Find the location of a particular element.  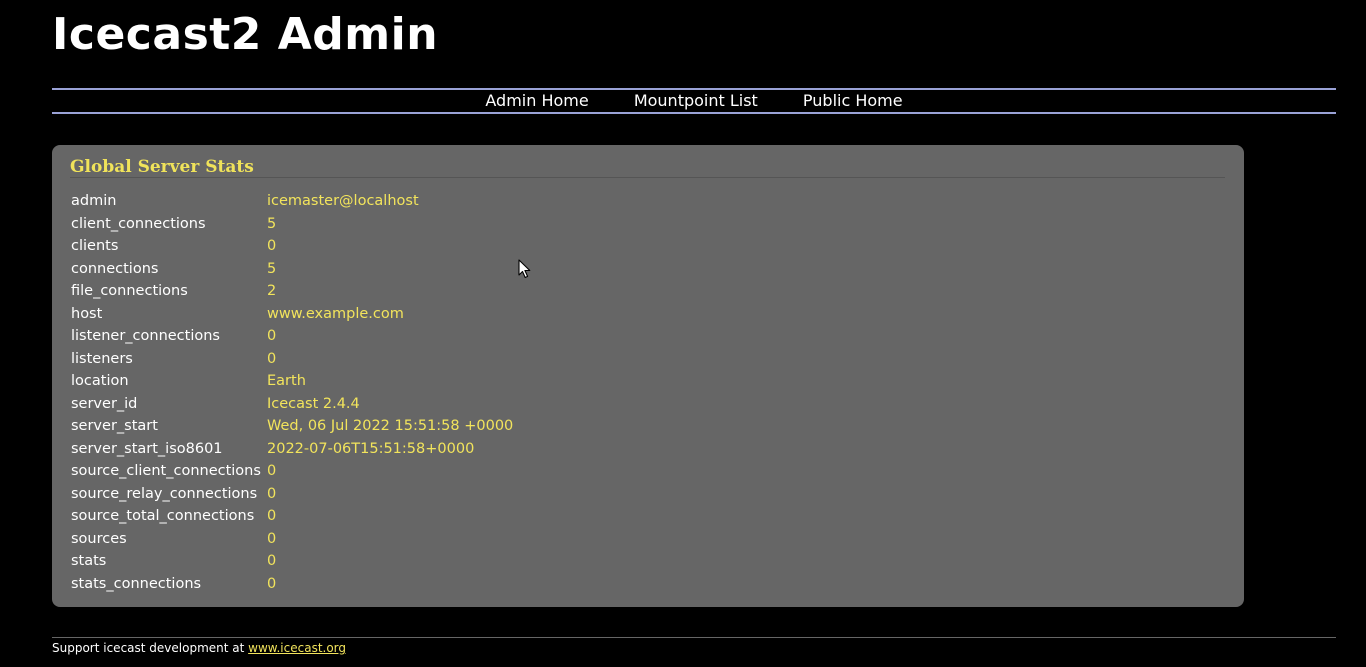

stat-key: admin is located at coordinates (94, 201).